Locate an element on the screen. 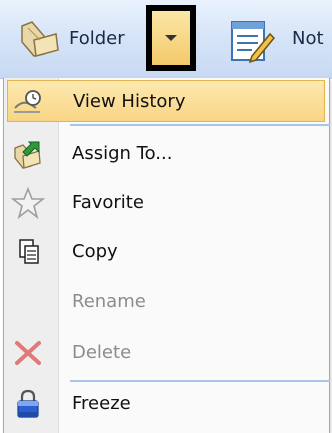 This screenshot has height=433, width=332. notes-icon is located at coordinates (253, 42).